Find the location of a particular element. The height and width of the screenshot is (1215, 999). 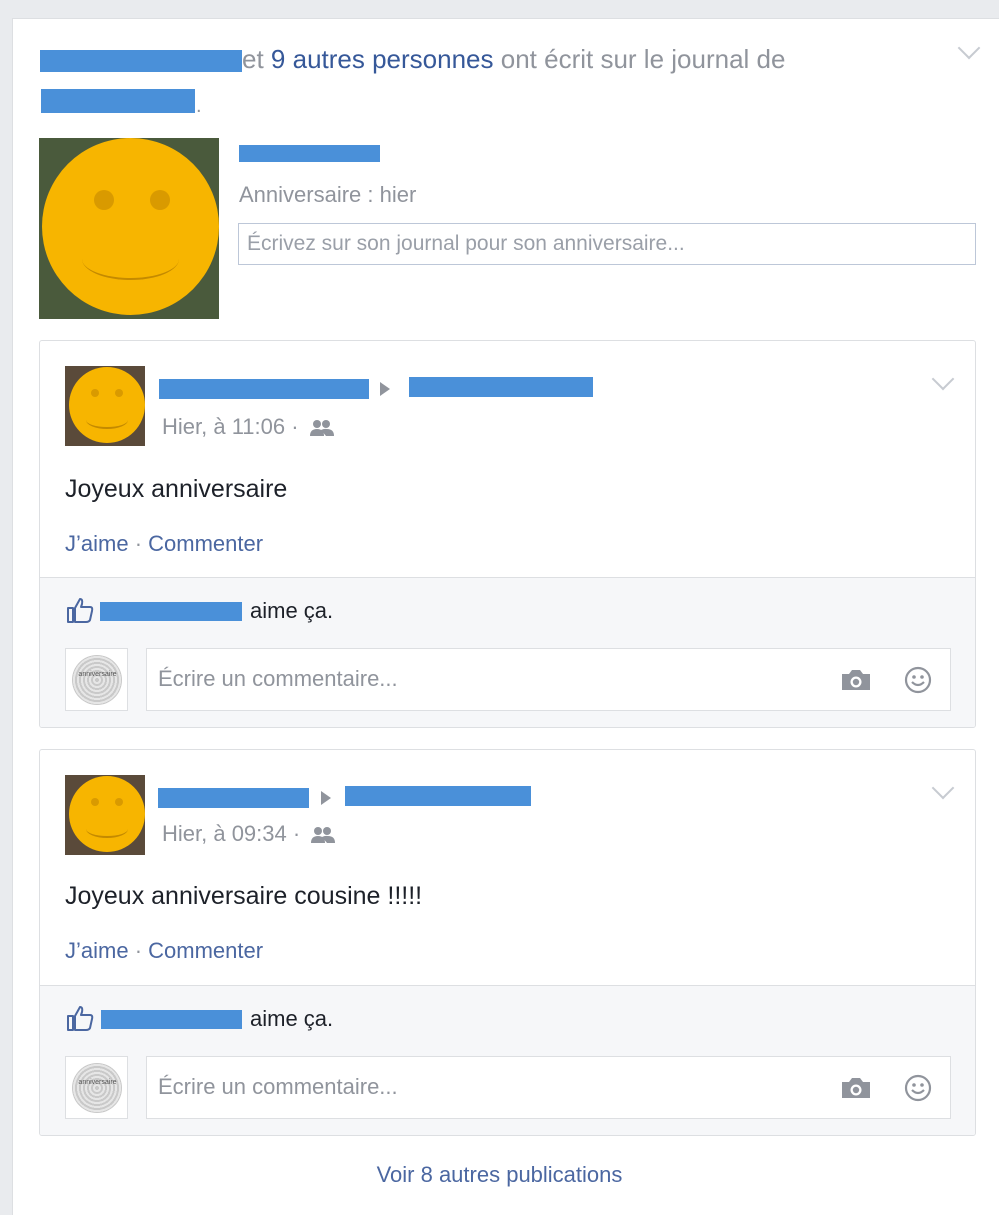

birthday-avatar is located at coordinates (129, 228).